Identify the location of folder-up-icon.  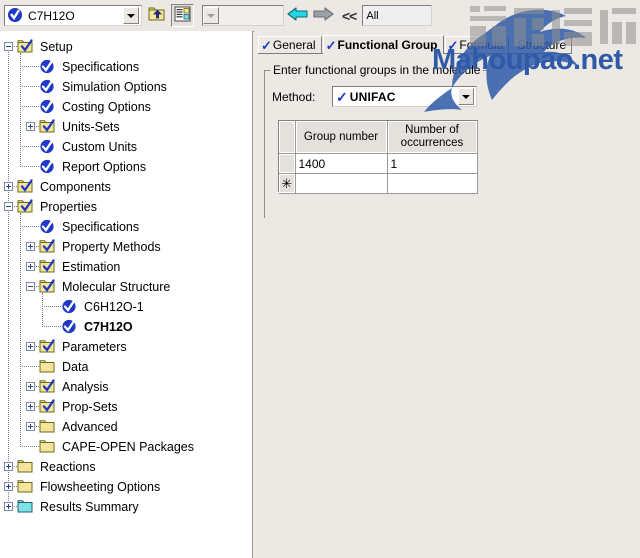
(157, 15).